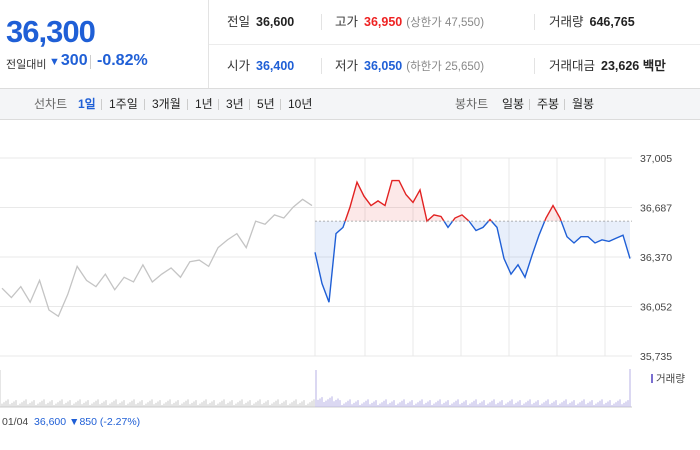  Describe the element at coordinates (235, 104) in the screenshot. I see `tab-3y: 3년` at that location.